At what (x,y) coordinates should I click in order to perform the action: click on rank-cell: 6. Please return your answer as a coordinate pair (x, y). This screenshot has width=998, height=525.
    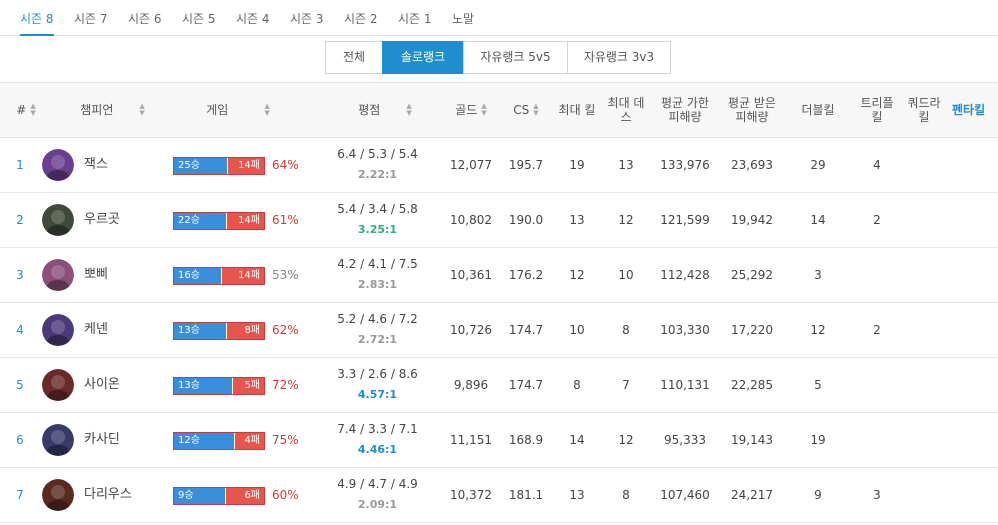
    Looking at the image, I should click on (20, 440).